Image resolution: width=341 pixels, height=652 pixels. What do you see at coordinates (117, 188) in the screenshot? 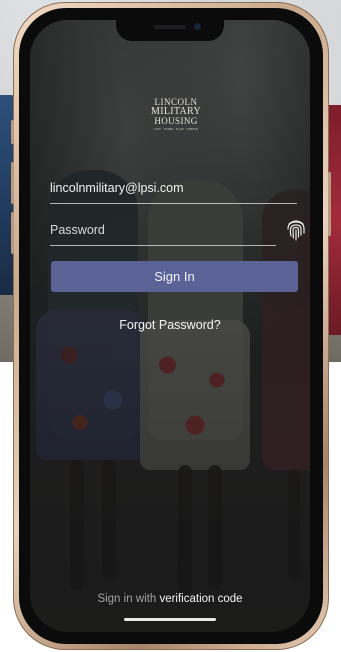
I see `email-value: lincolnmilitary@lpsi.com` at bounding box center [117, 188].